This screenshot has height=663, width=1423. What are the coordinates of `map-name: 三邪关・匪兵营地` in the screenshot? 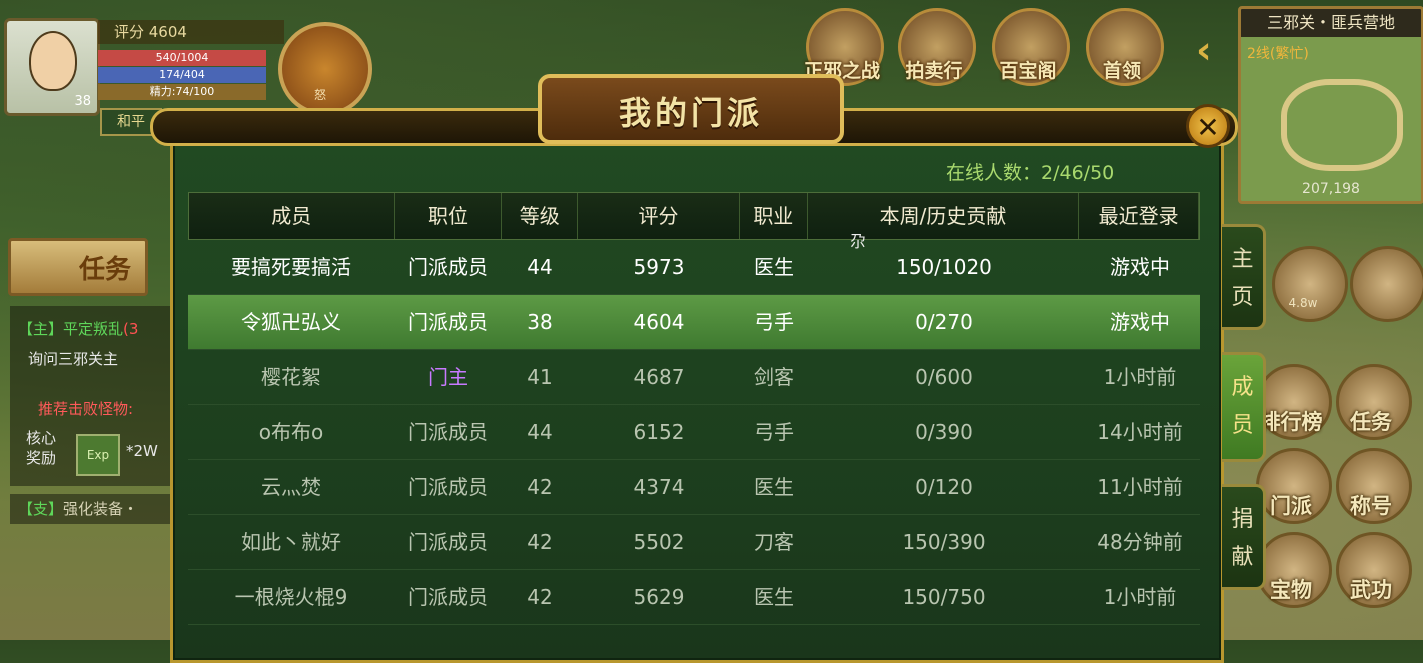 It's located at (1331, 23).